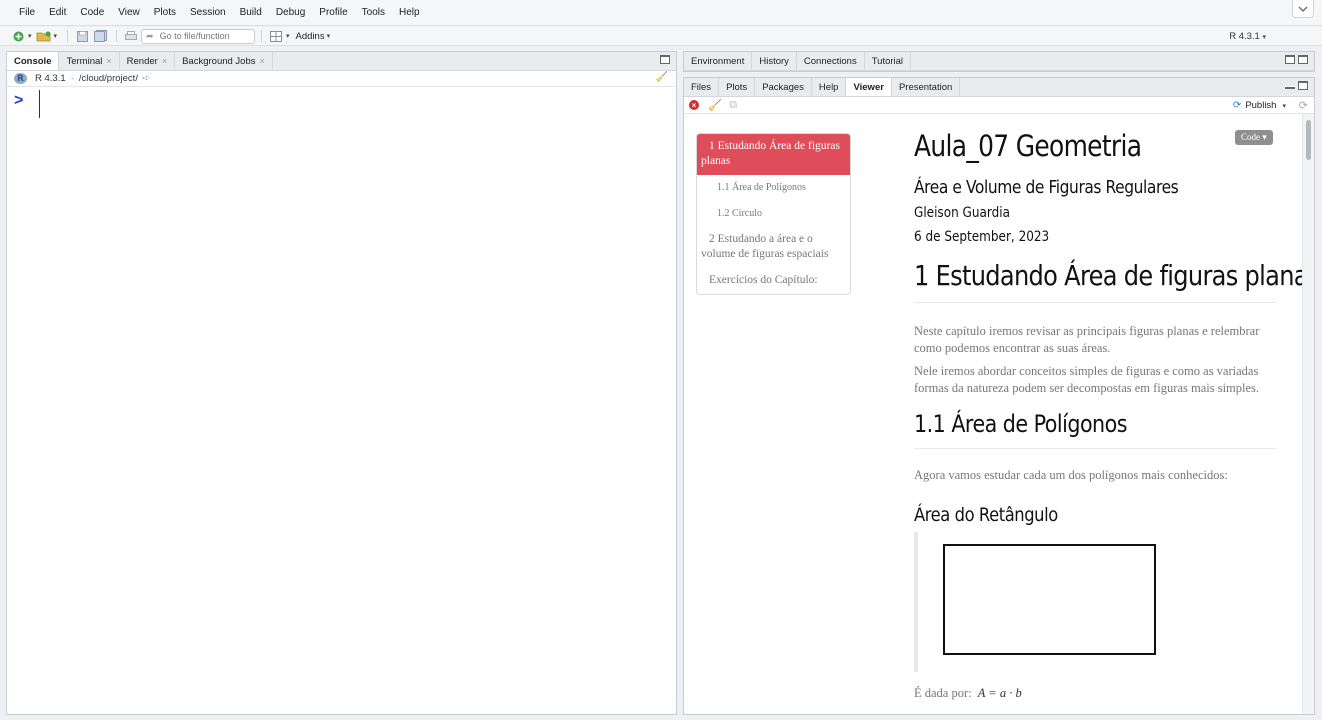 The height and width of the screenshot is (720, 1322). I want to click on addins-dropdown-icon: ▾, so click(329, 36).